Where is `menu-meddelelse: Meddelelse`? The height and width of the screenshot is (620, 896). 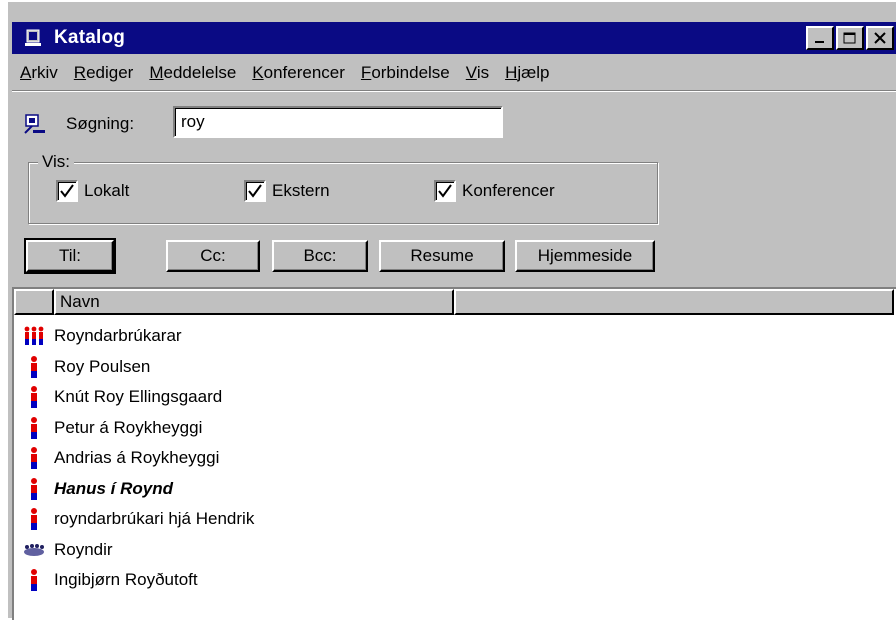
menu-meddelelse: Meddelelse is located at coordinates (192, 73).